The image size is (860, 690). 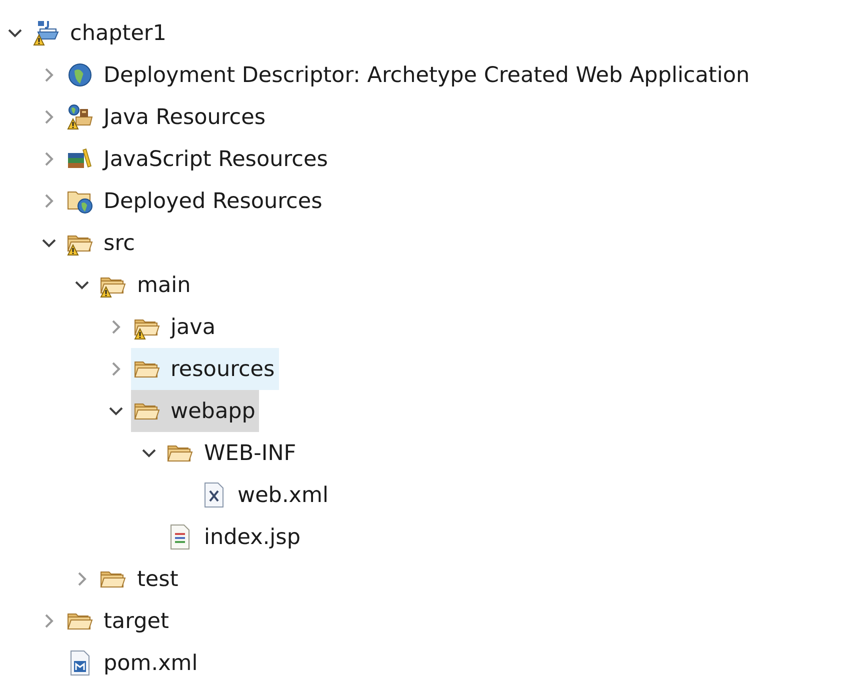 What do you see at coordinates (100, 33) in the screenshot?
I see `tree-item: chapter1` at bounding box center [100, 33].